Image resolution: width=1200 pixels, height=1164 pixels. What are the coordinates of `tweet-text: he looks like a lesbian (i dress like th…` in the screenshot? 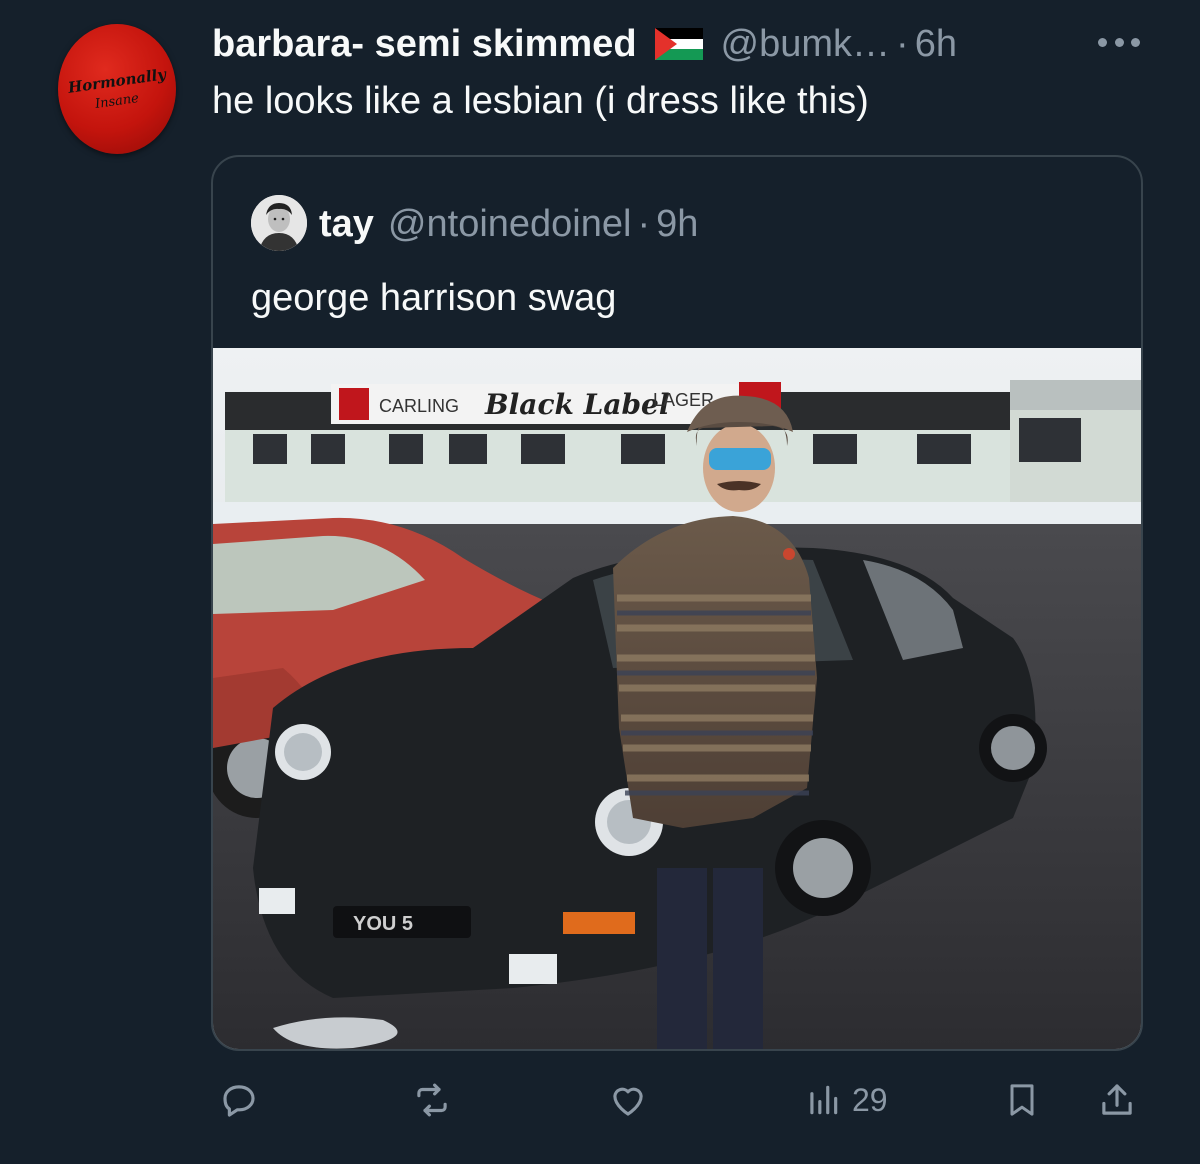 It's located at (540, 101).